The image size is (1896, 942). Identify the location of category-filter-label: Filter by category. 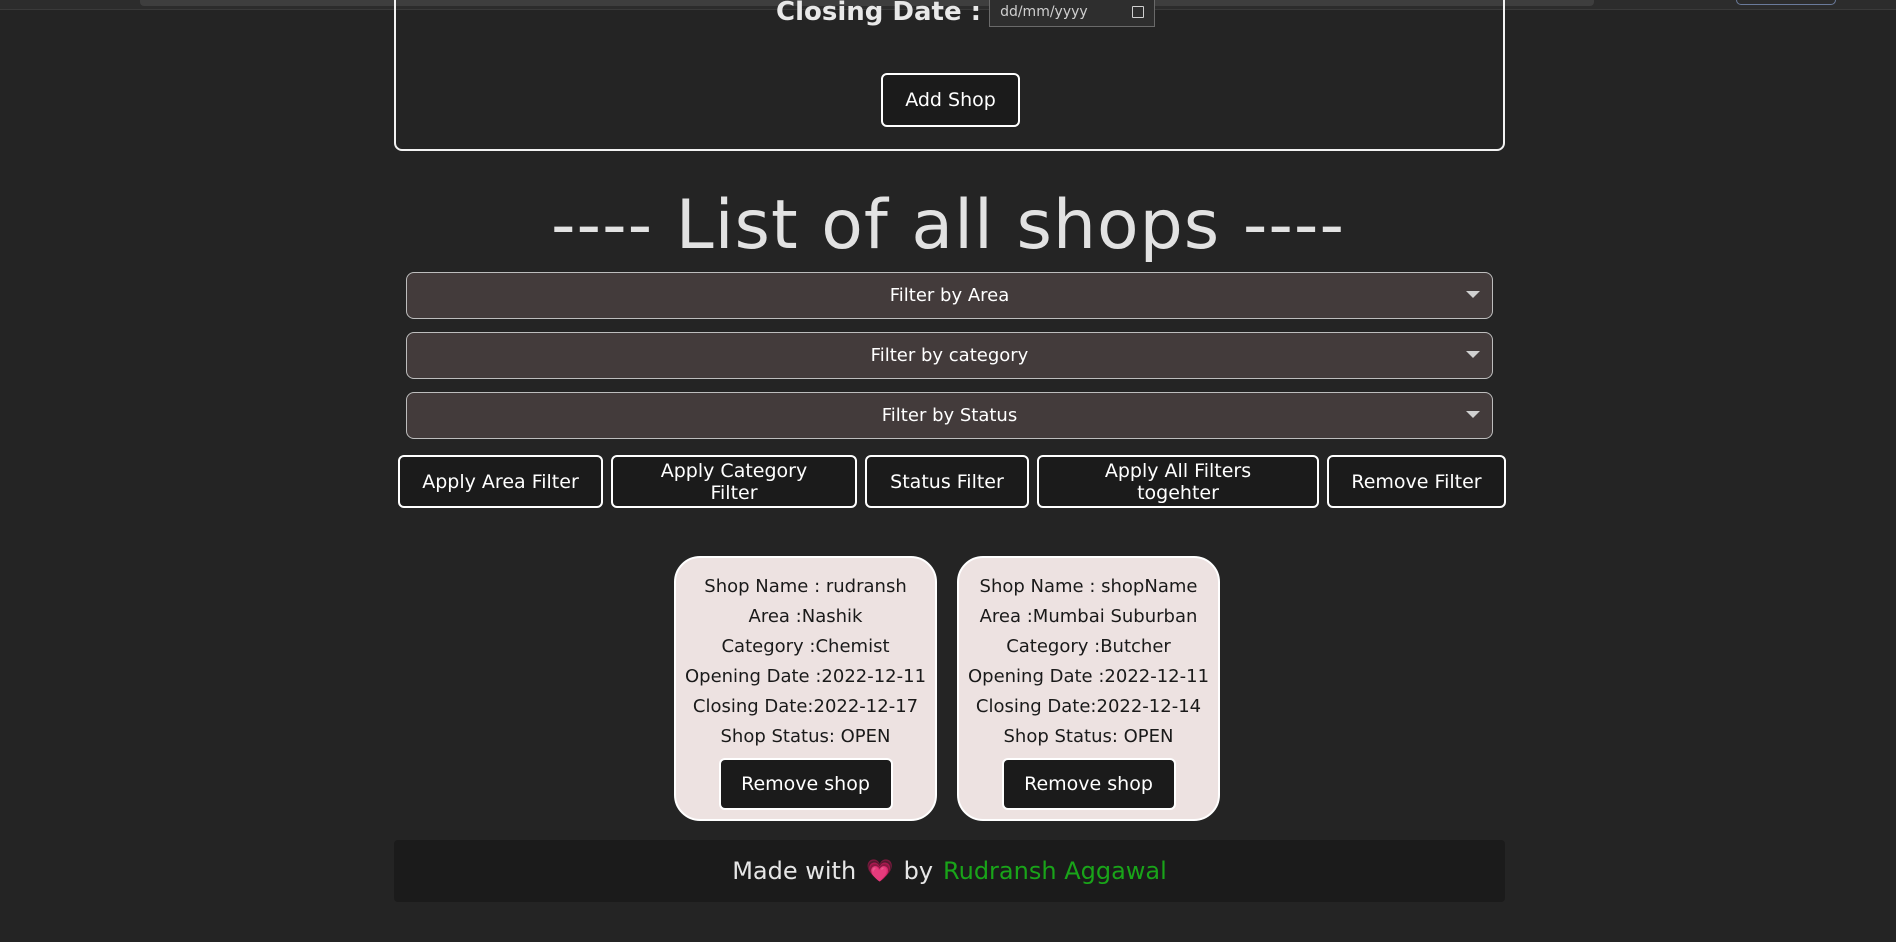
(949, 355).